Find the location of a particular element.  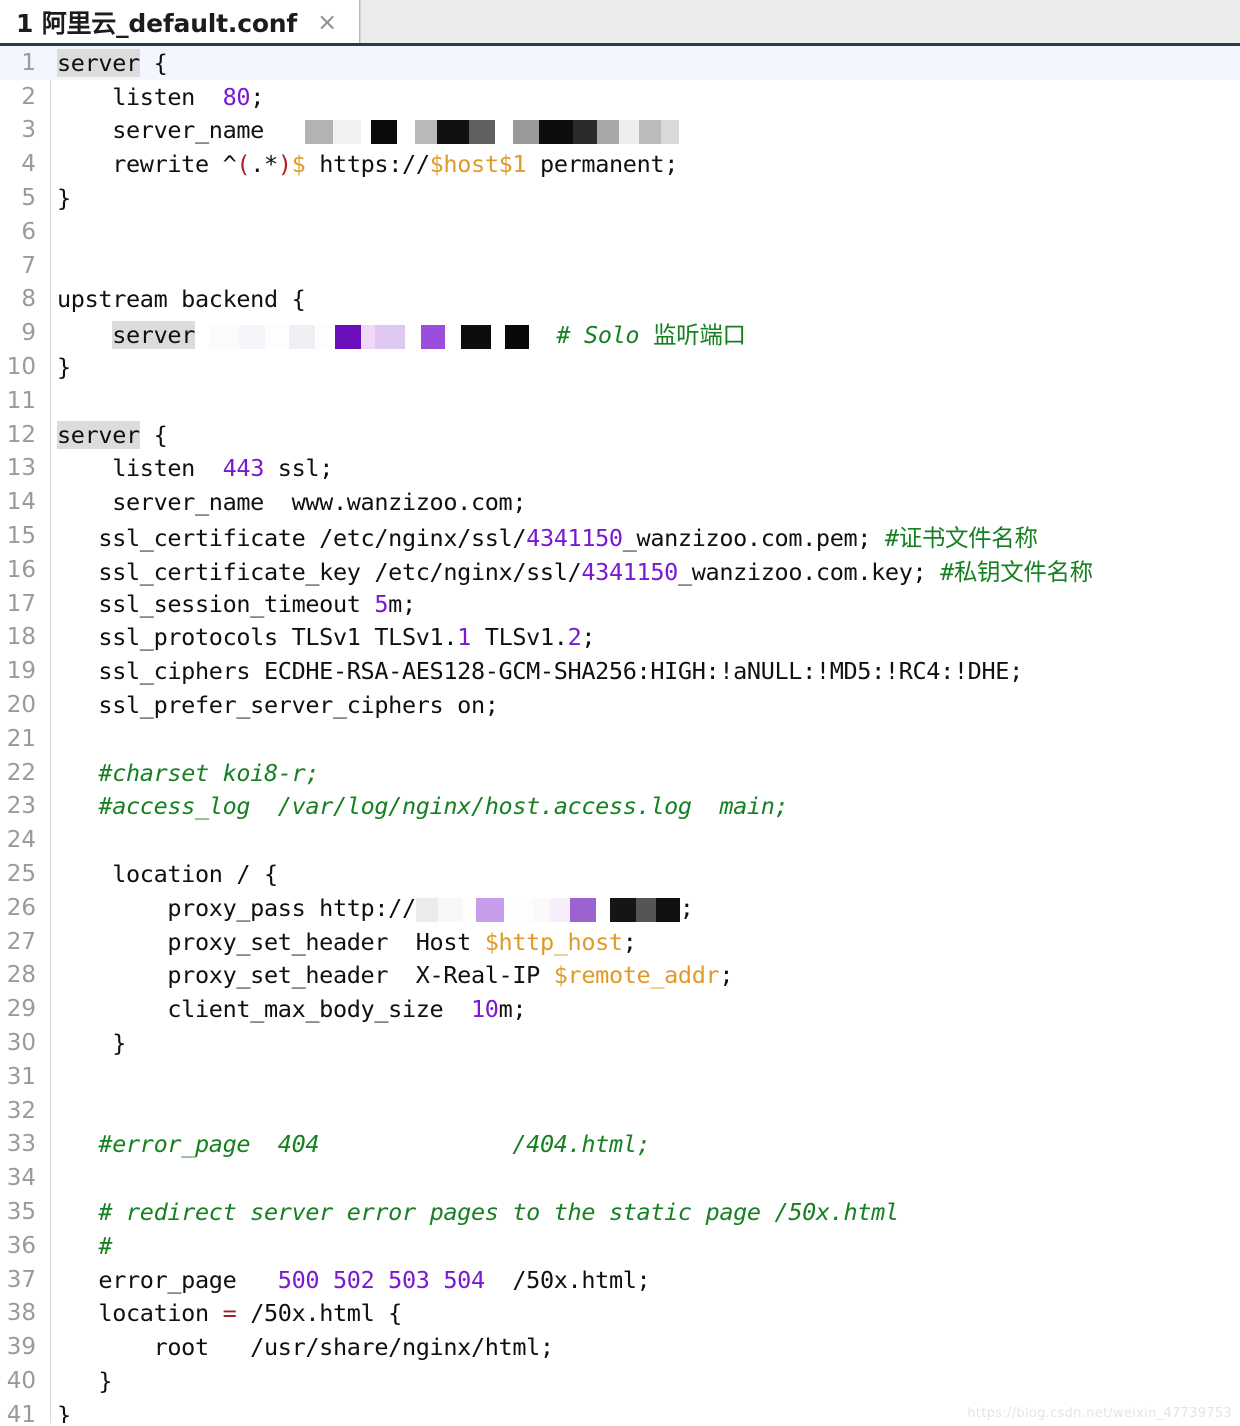

code-line: 32 is located at coordinates (620, 1111).